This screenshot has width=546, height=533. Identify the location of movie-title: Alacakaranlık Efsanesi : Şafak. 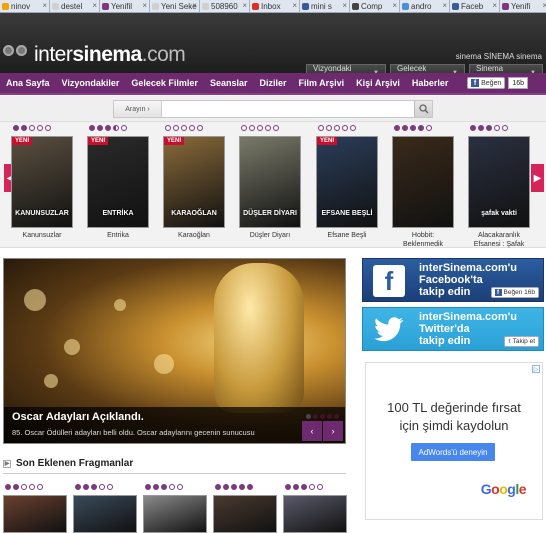
(499, 240).